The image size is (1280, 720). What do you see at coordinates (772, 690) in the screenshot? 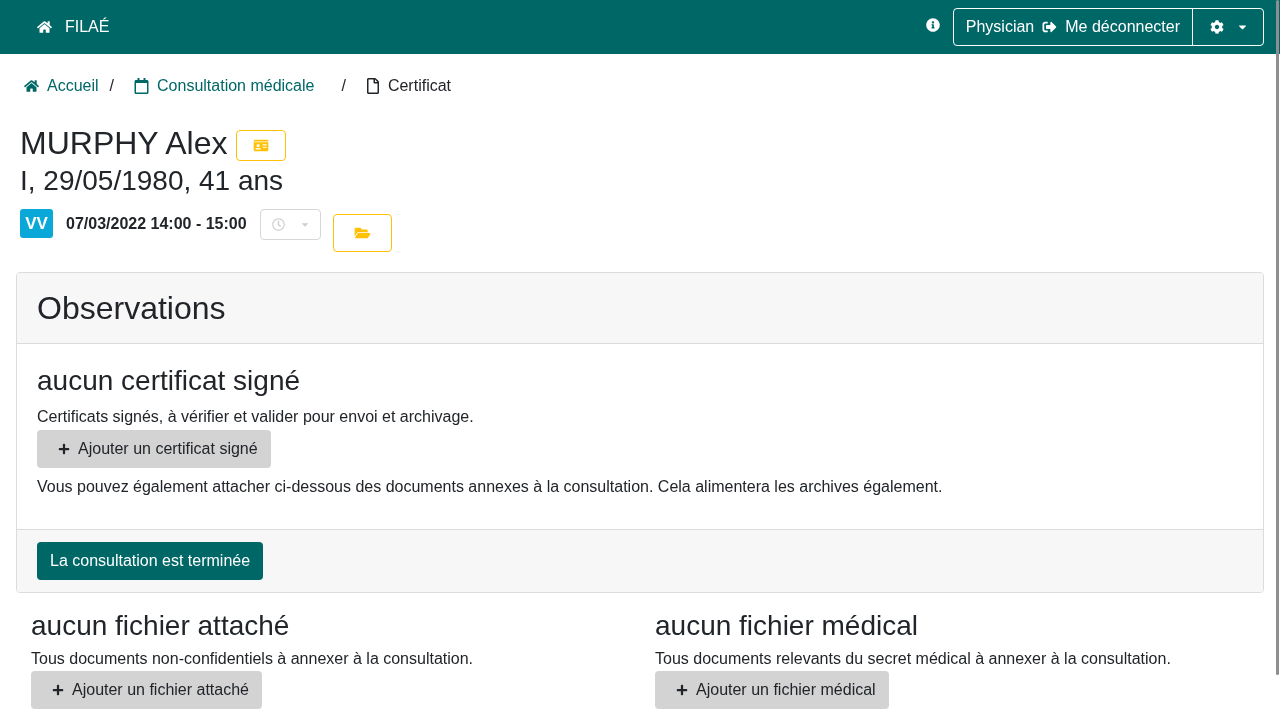
I see `add-file-button: Ajouter un fichier médical` at bounding box center [772, 690].